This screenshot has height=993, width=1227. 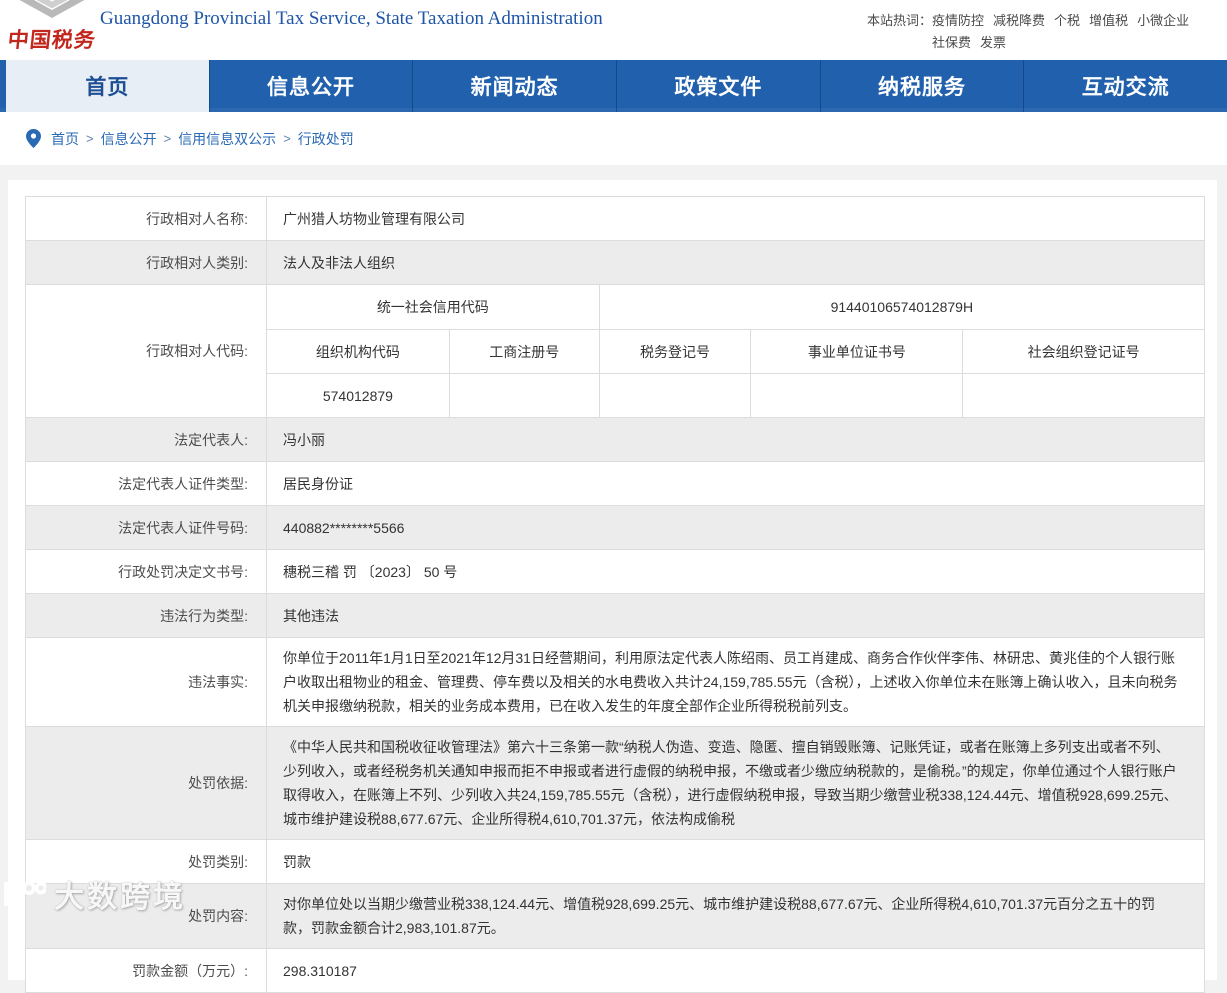 What do you see at coordinates (856, 351) in the screenshot?
I see `code-header-institution-cert: 事业单位证书号` at bounding box center [856, 351].